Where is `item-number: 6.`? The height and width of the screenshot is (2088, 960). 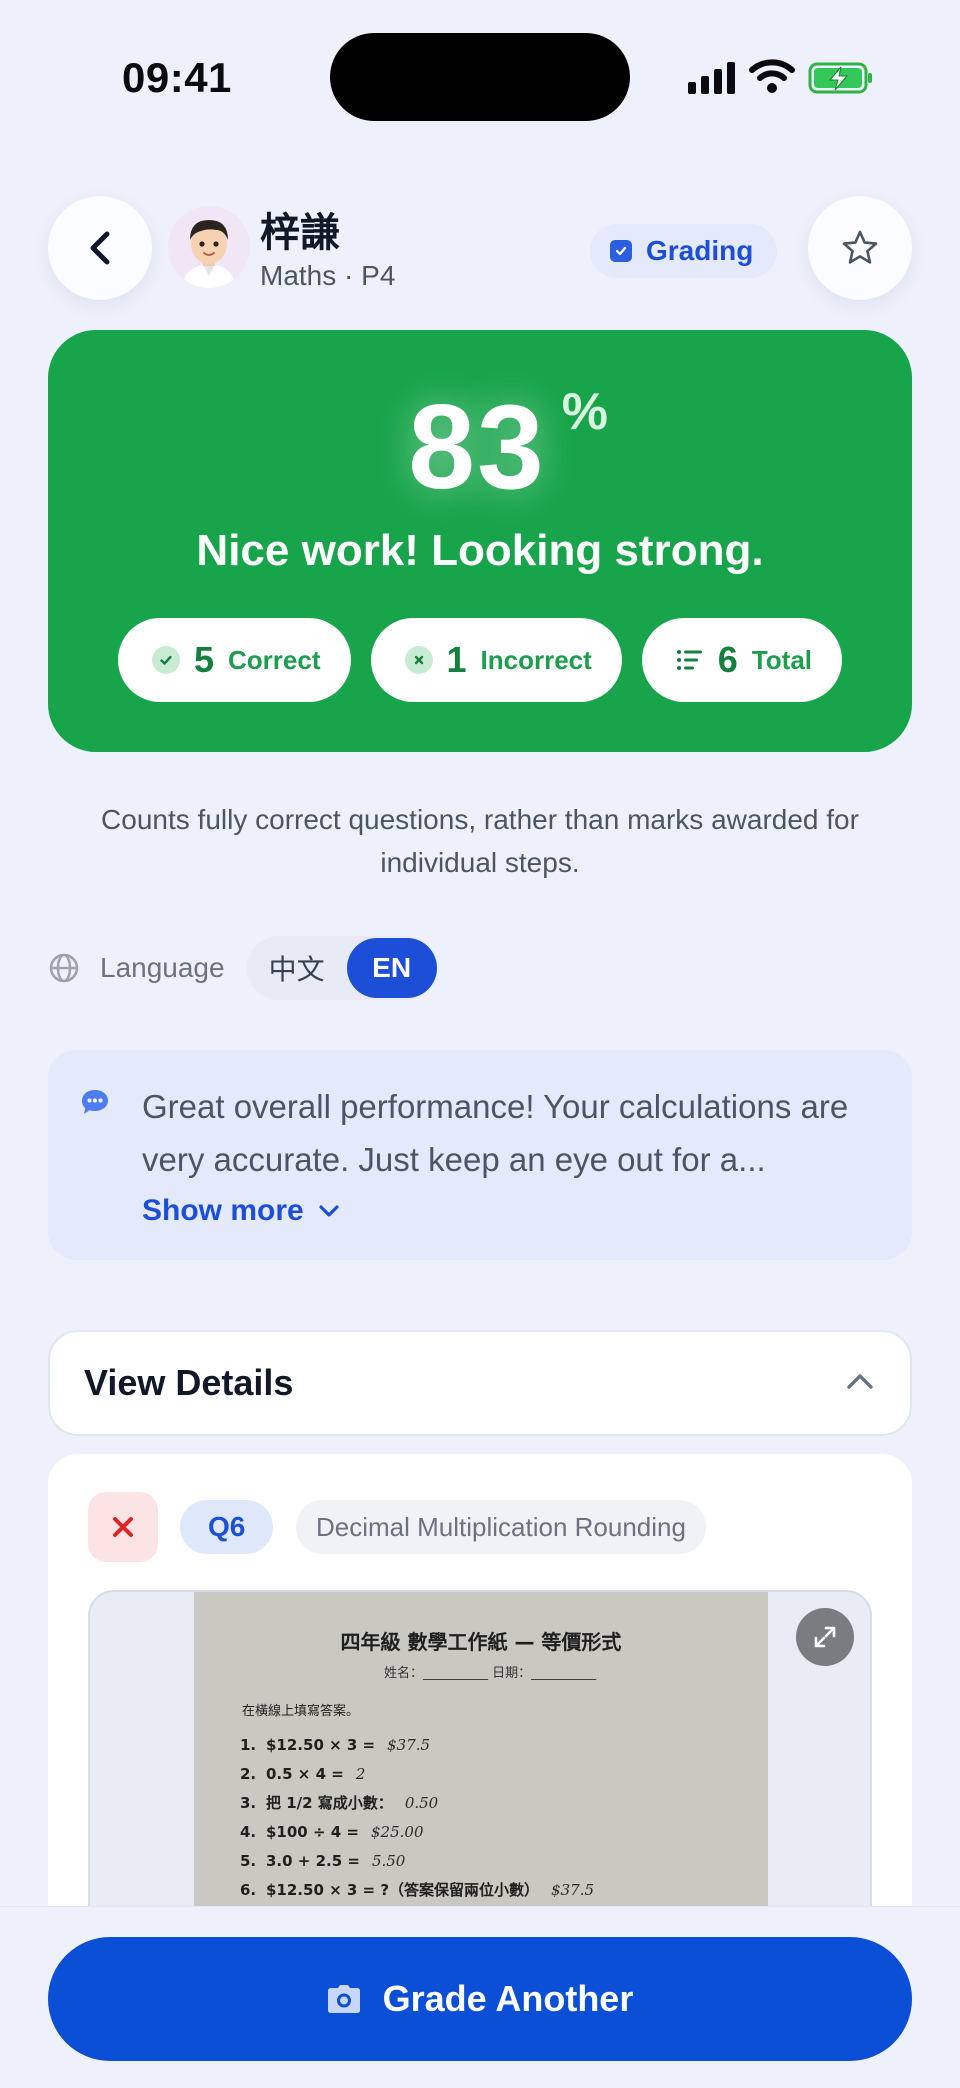 item-number: 6. is located at coordinates (248, 1889).